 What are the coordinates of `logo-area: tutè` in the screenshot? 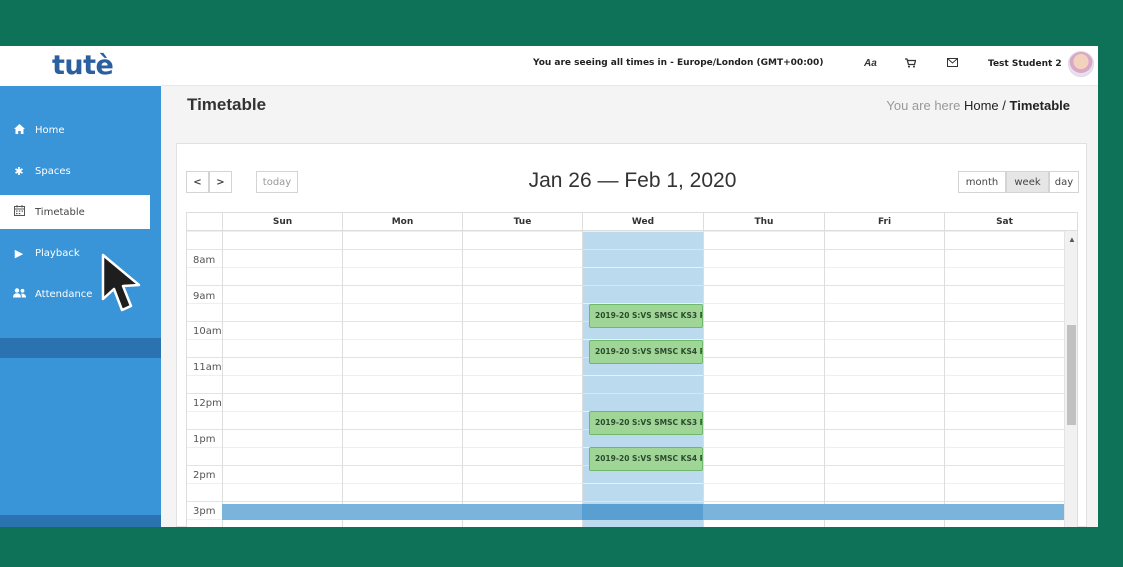 It's located at (80, 66).